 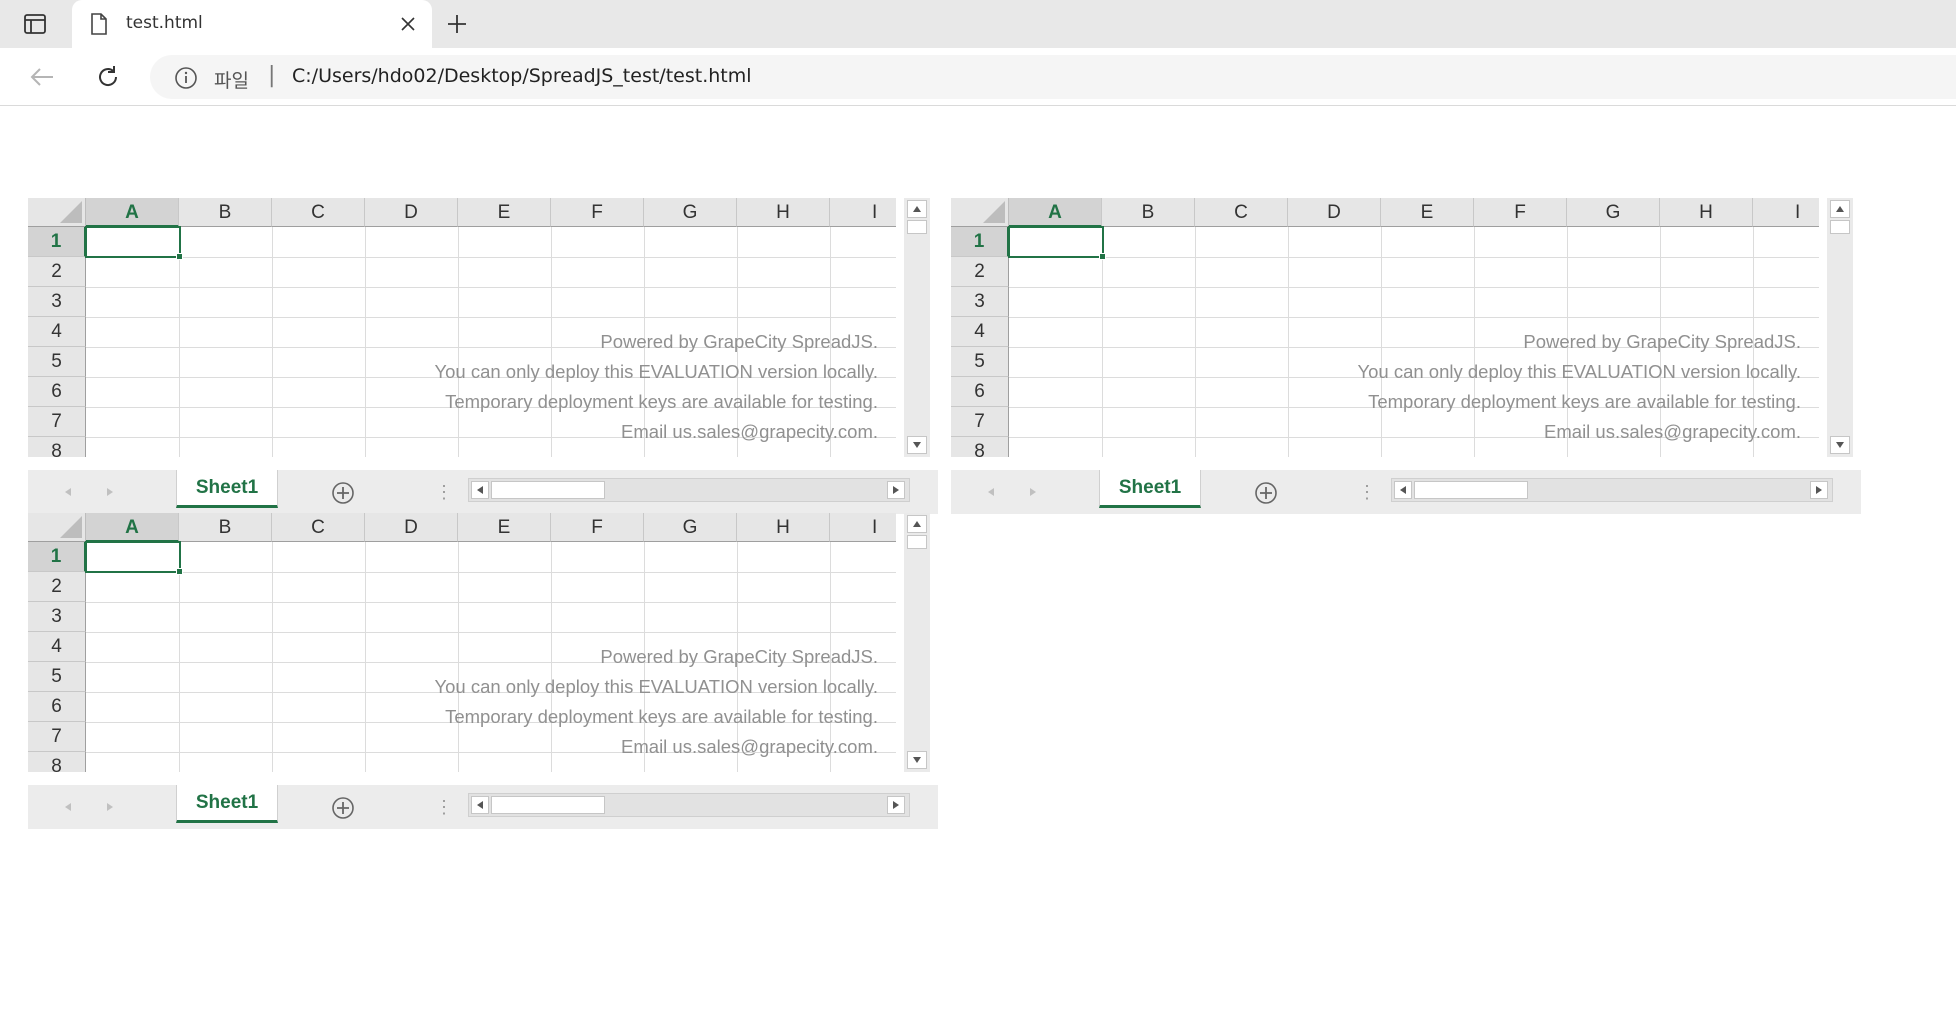 I want to click on browser-tab: test.html, so click(x=252, y=24).